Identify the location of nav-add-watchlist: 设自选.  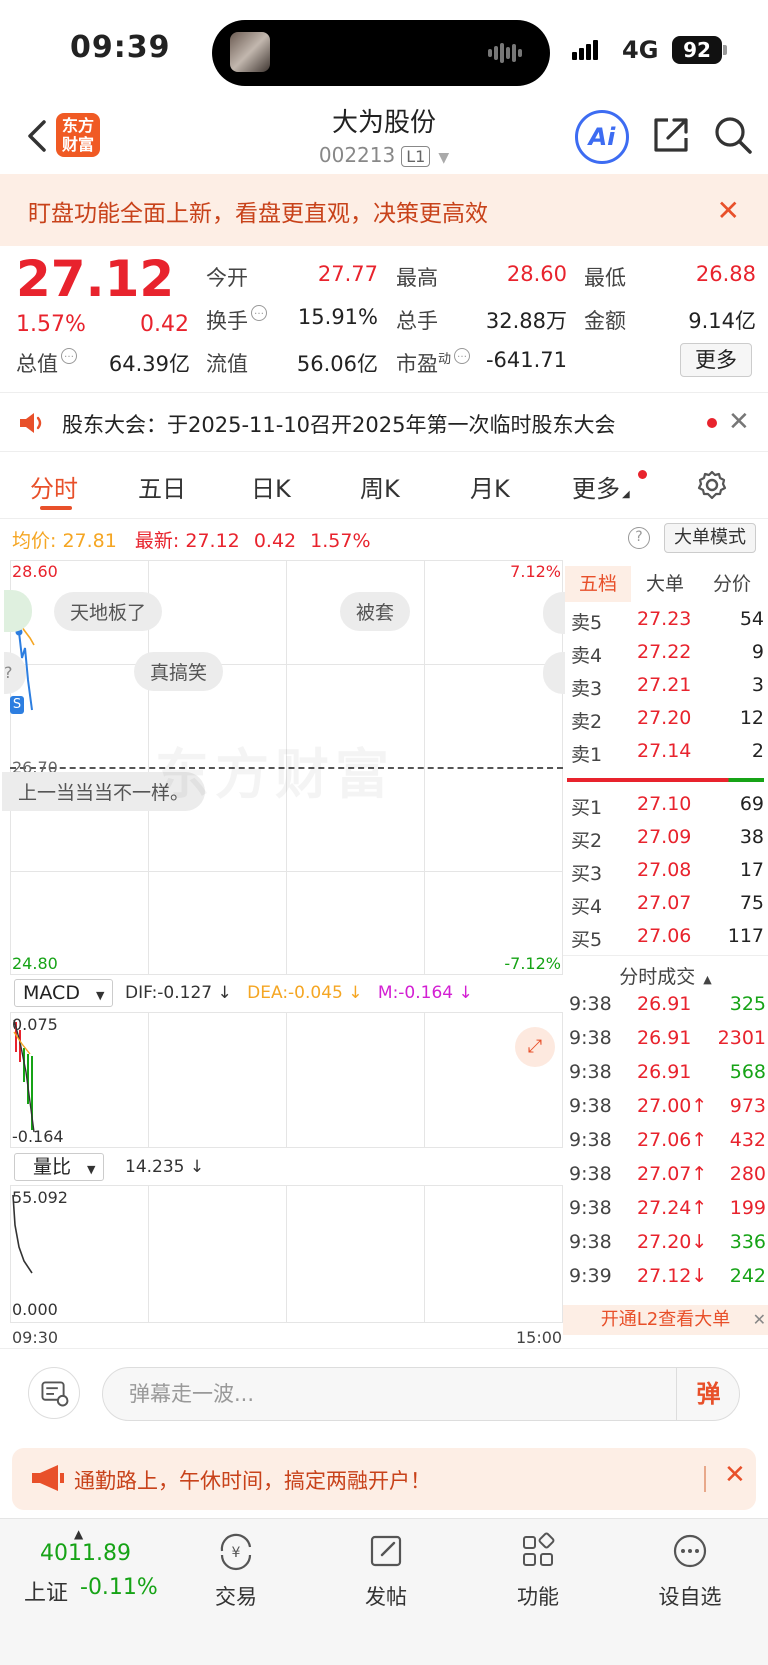
(690, 1570).